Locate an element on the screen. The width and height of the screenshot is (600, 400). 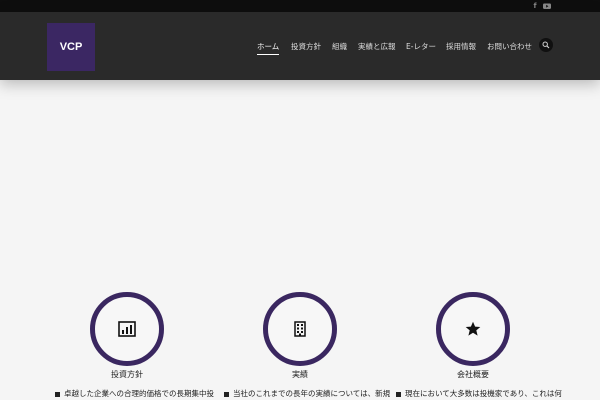
nav-item-contact: お問い合わせ is located at coordinates (509, 47).